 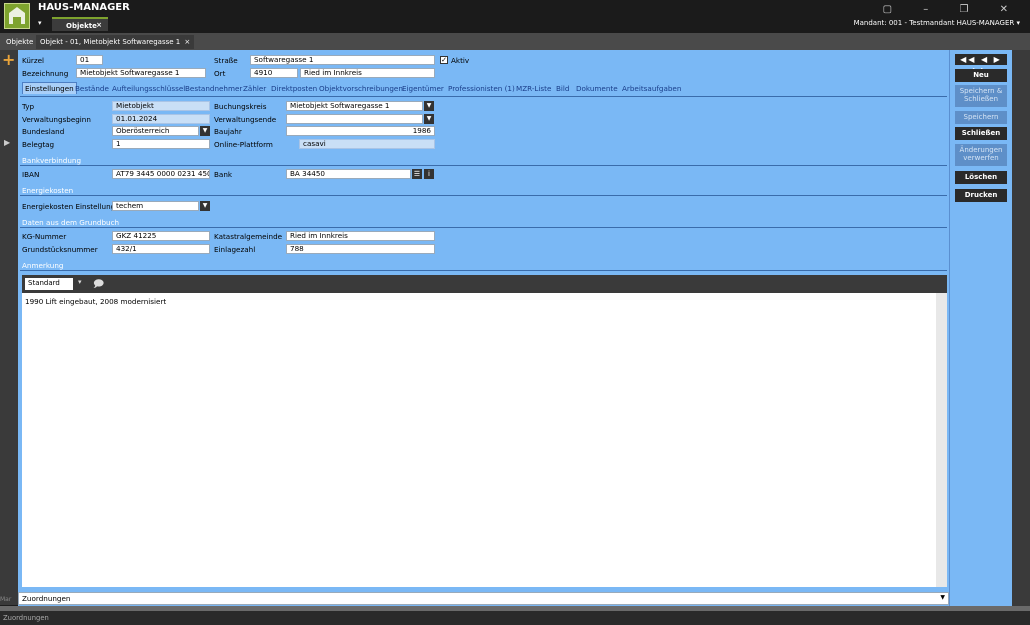 What do you see at coordinates (981, 96) in the screenshot?
I see `speichern-schliessen-button: Speichern & Schließen` at bounding box center [981, 96].